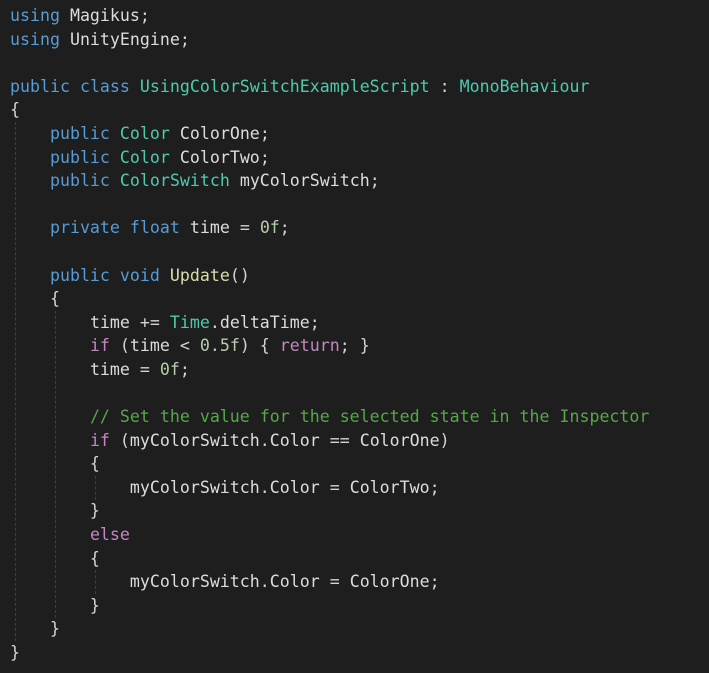  I want to click on code-token: else, so click(109, 535).